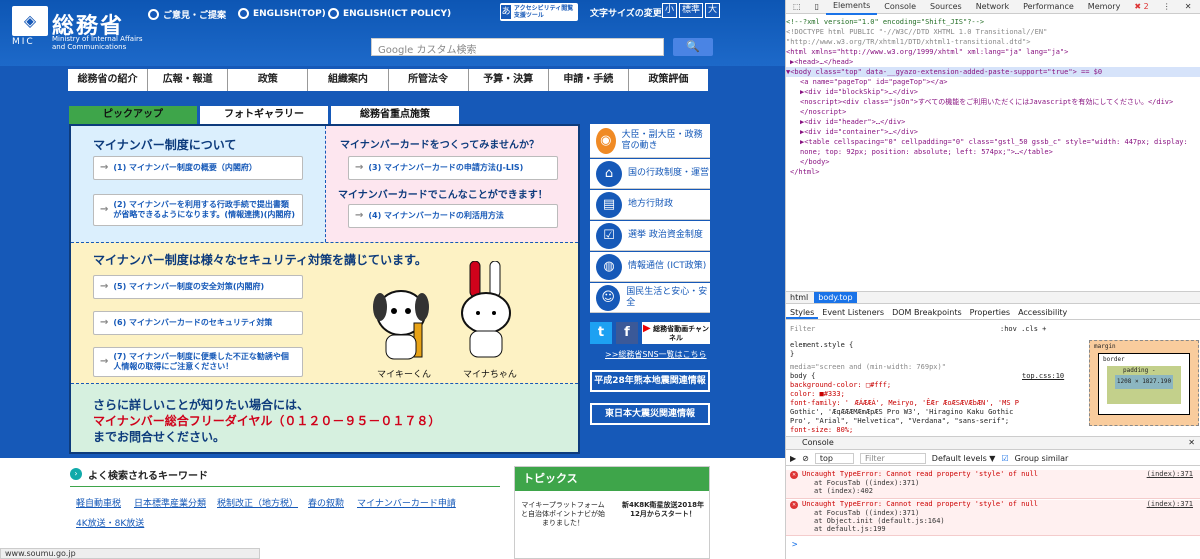 The image size is (1200, 559). Describe the element at coordinates (627, 333) in the screenshot. I see `facebook-icon: f` at that location.